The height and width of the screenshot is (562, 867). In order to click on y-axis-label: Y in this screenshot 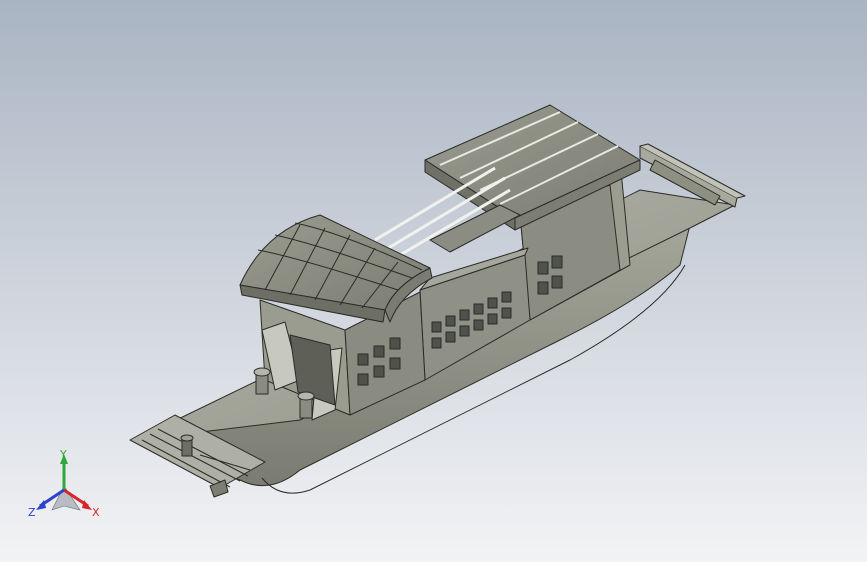, I will do `click(63, 454)`.